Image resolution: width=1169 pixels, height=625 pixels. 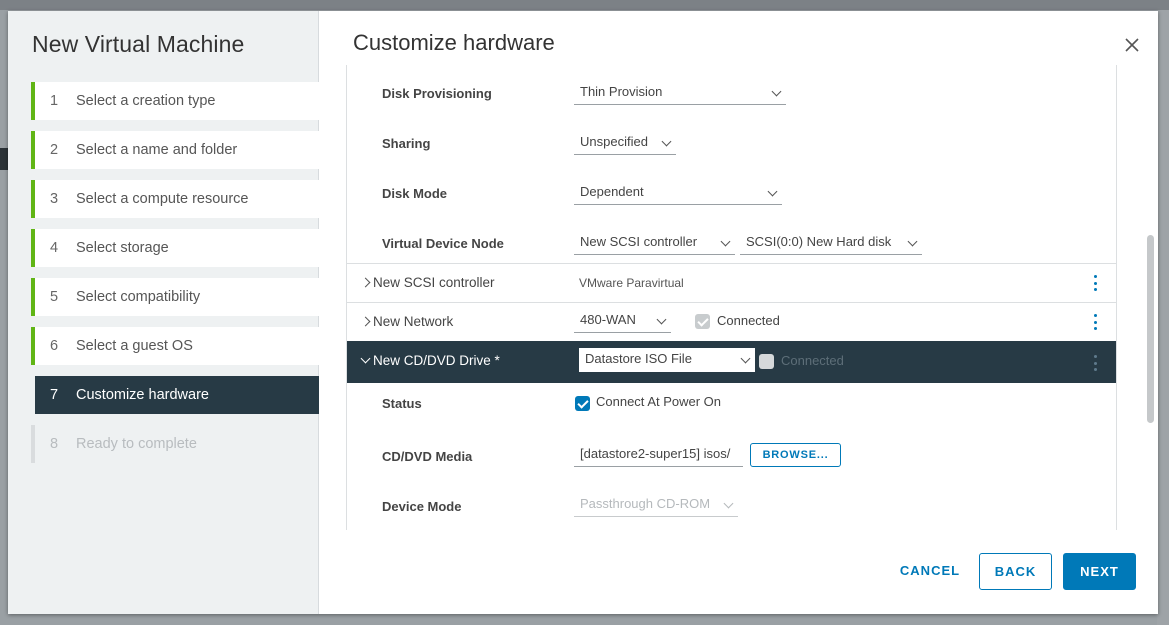 I want to click on wizard-step-guest-os: 6 Select a guest OS, so click(x=175, y=346).